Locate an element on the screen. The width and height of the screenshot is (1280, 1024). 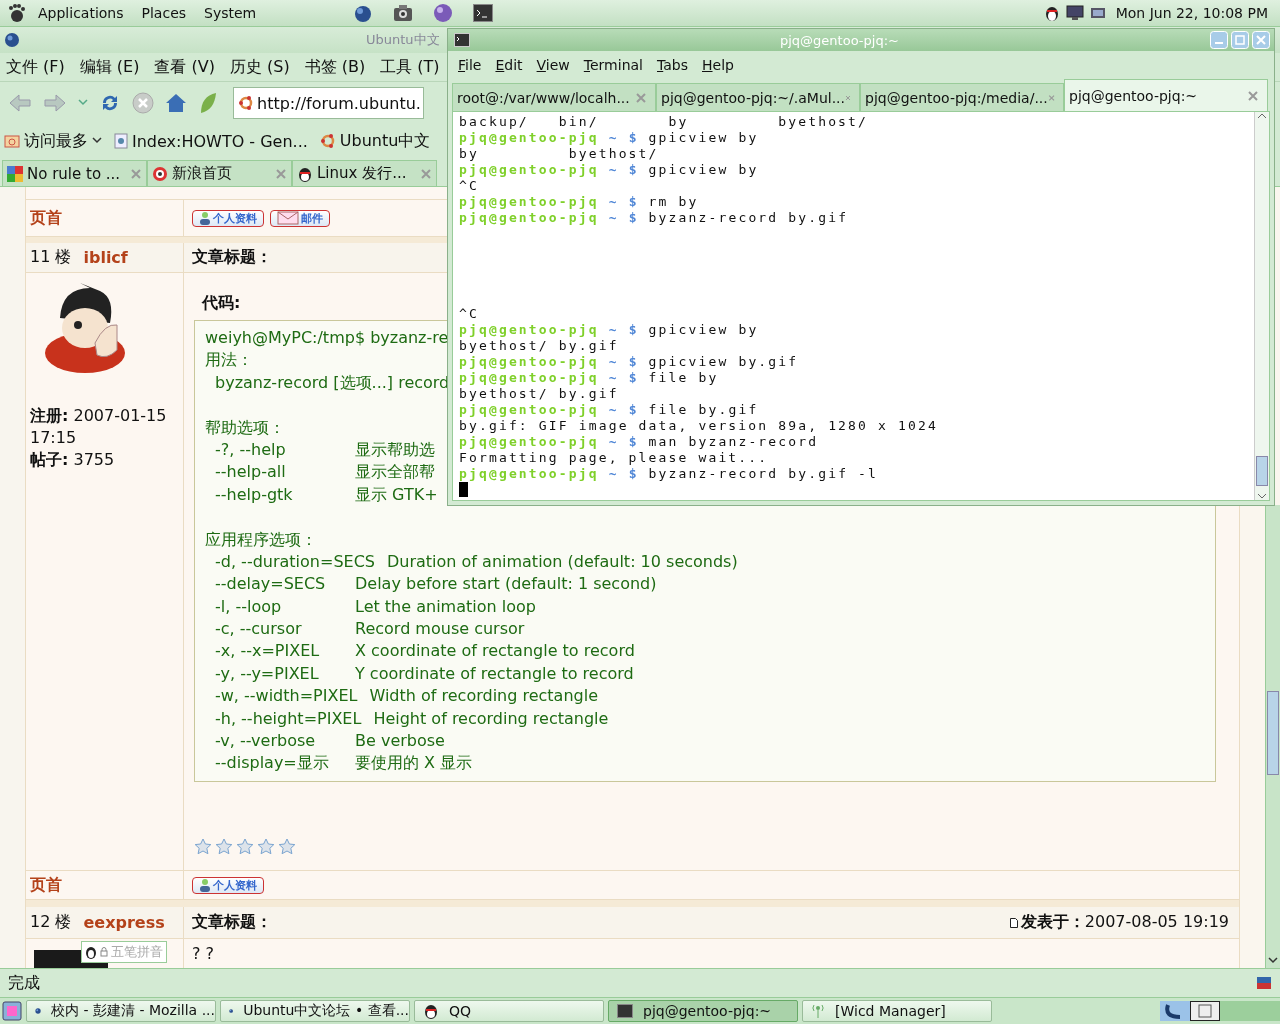
taskbar-button: QQ is located at coordinates (509, 1011).